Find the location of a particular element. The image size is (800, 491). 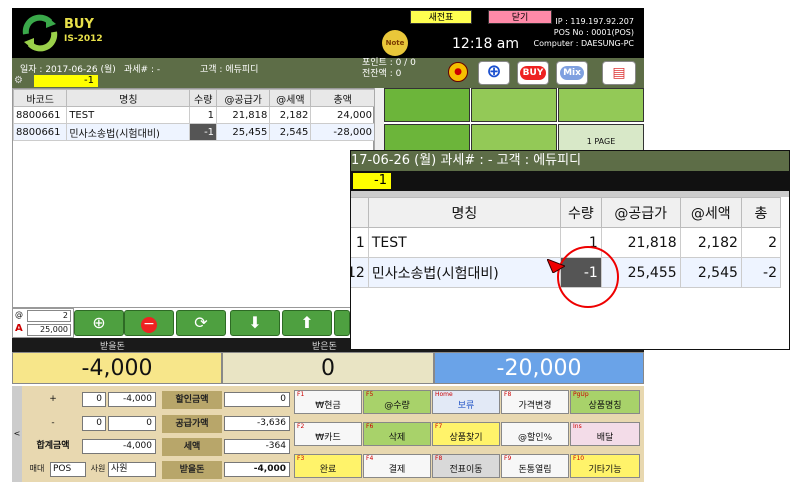

up-arrow-button: ⬆ is located at coordinates (307, 323).